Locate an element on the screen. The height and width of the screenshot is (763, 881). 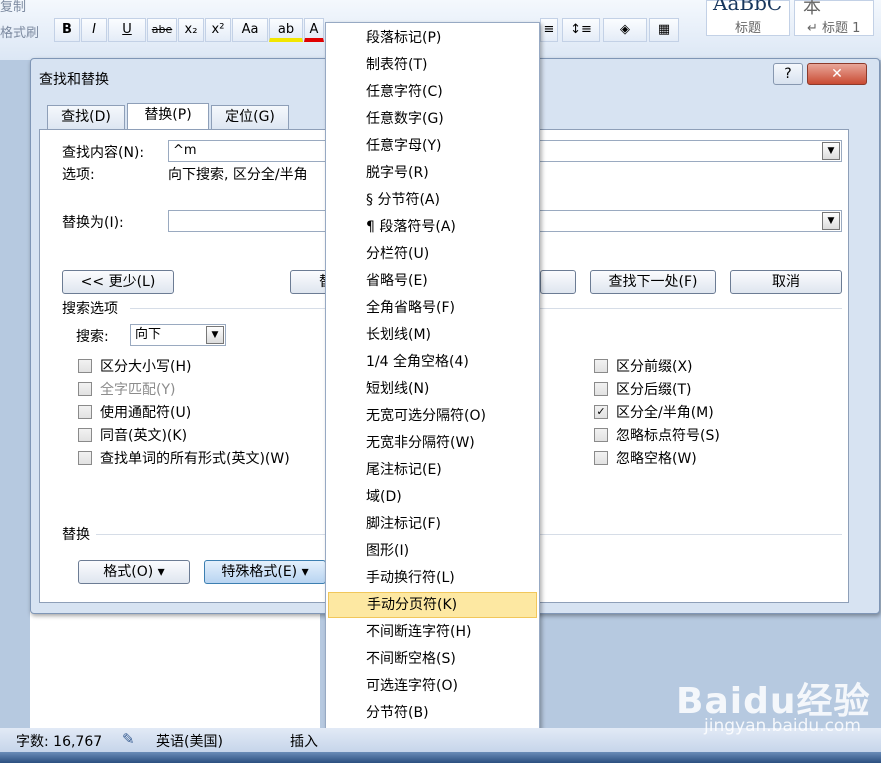
menu-item: 脱字号(R) is located at coordinates (432, 173).